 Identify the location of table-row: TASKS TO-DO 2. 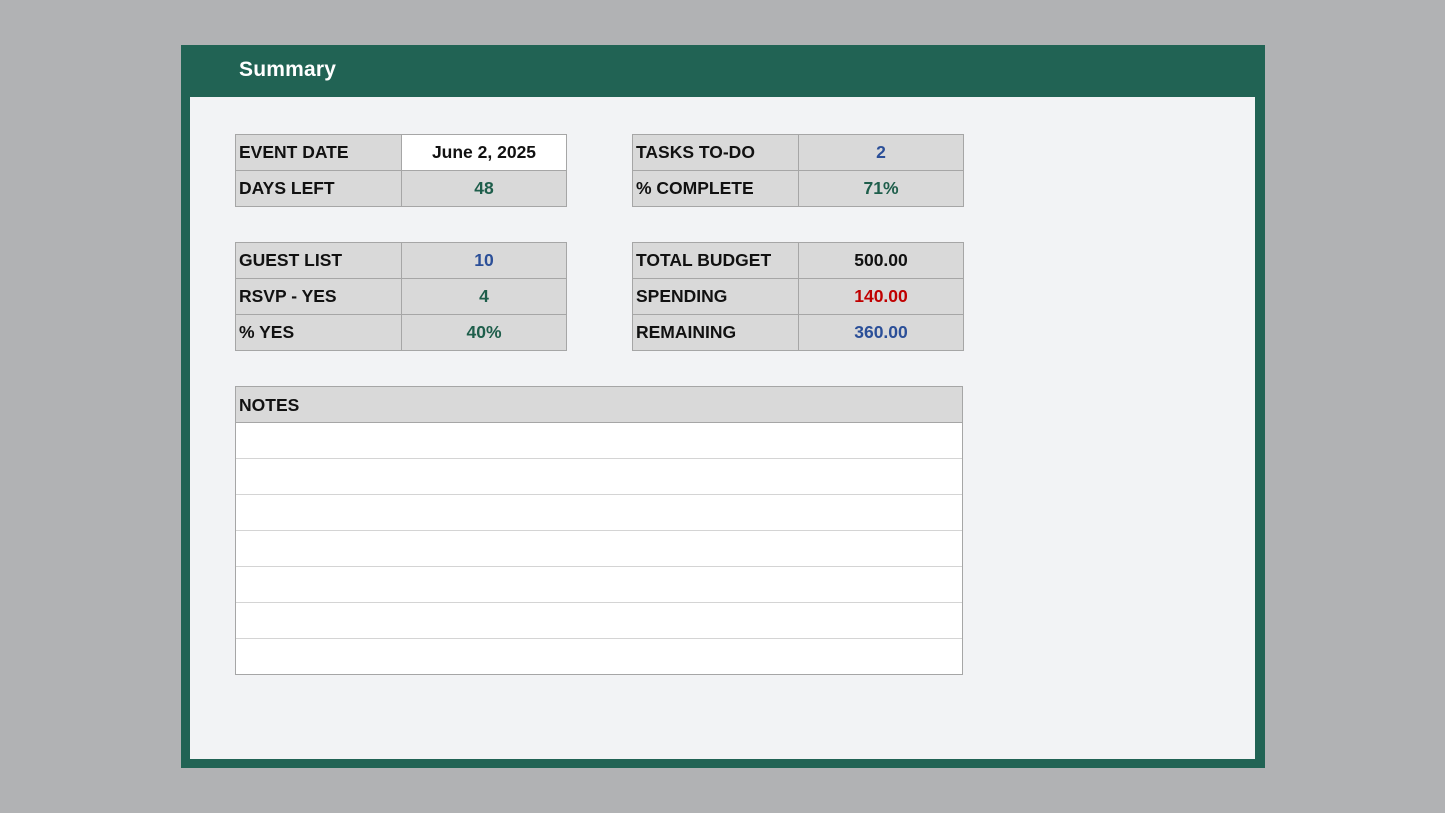
(798, 152).